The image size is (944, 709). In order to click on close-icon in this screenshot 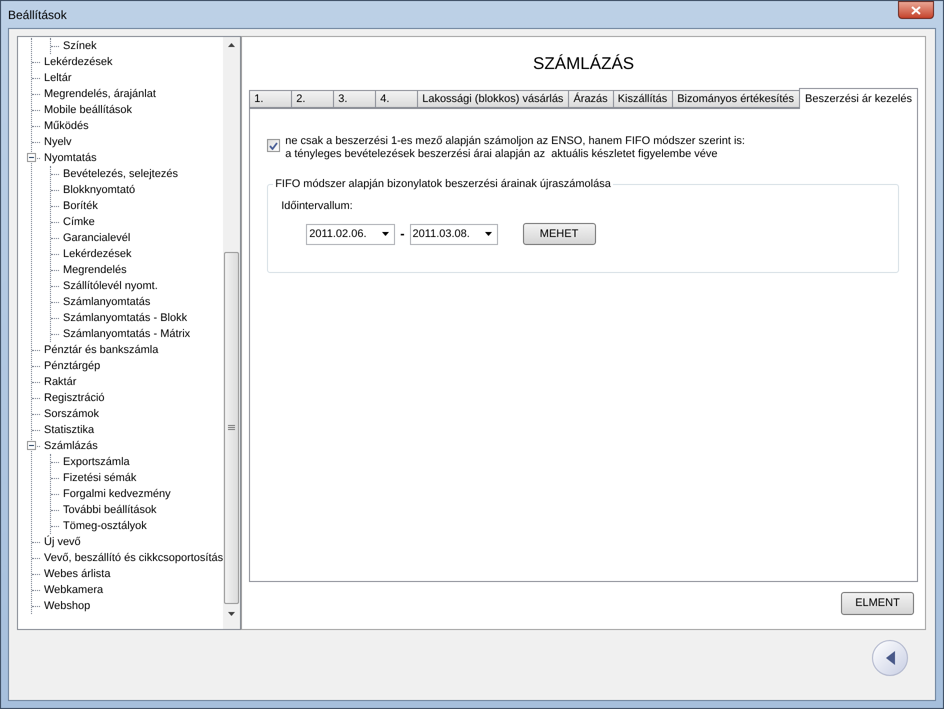, I will do `click(916, 10)`.